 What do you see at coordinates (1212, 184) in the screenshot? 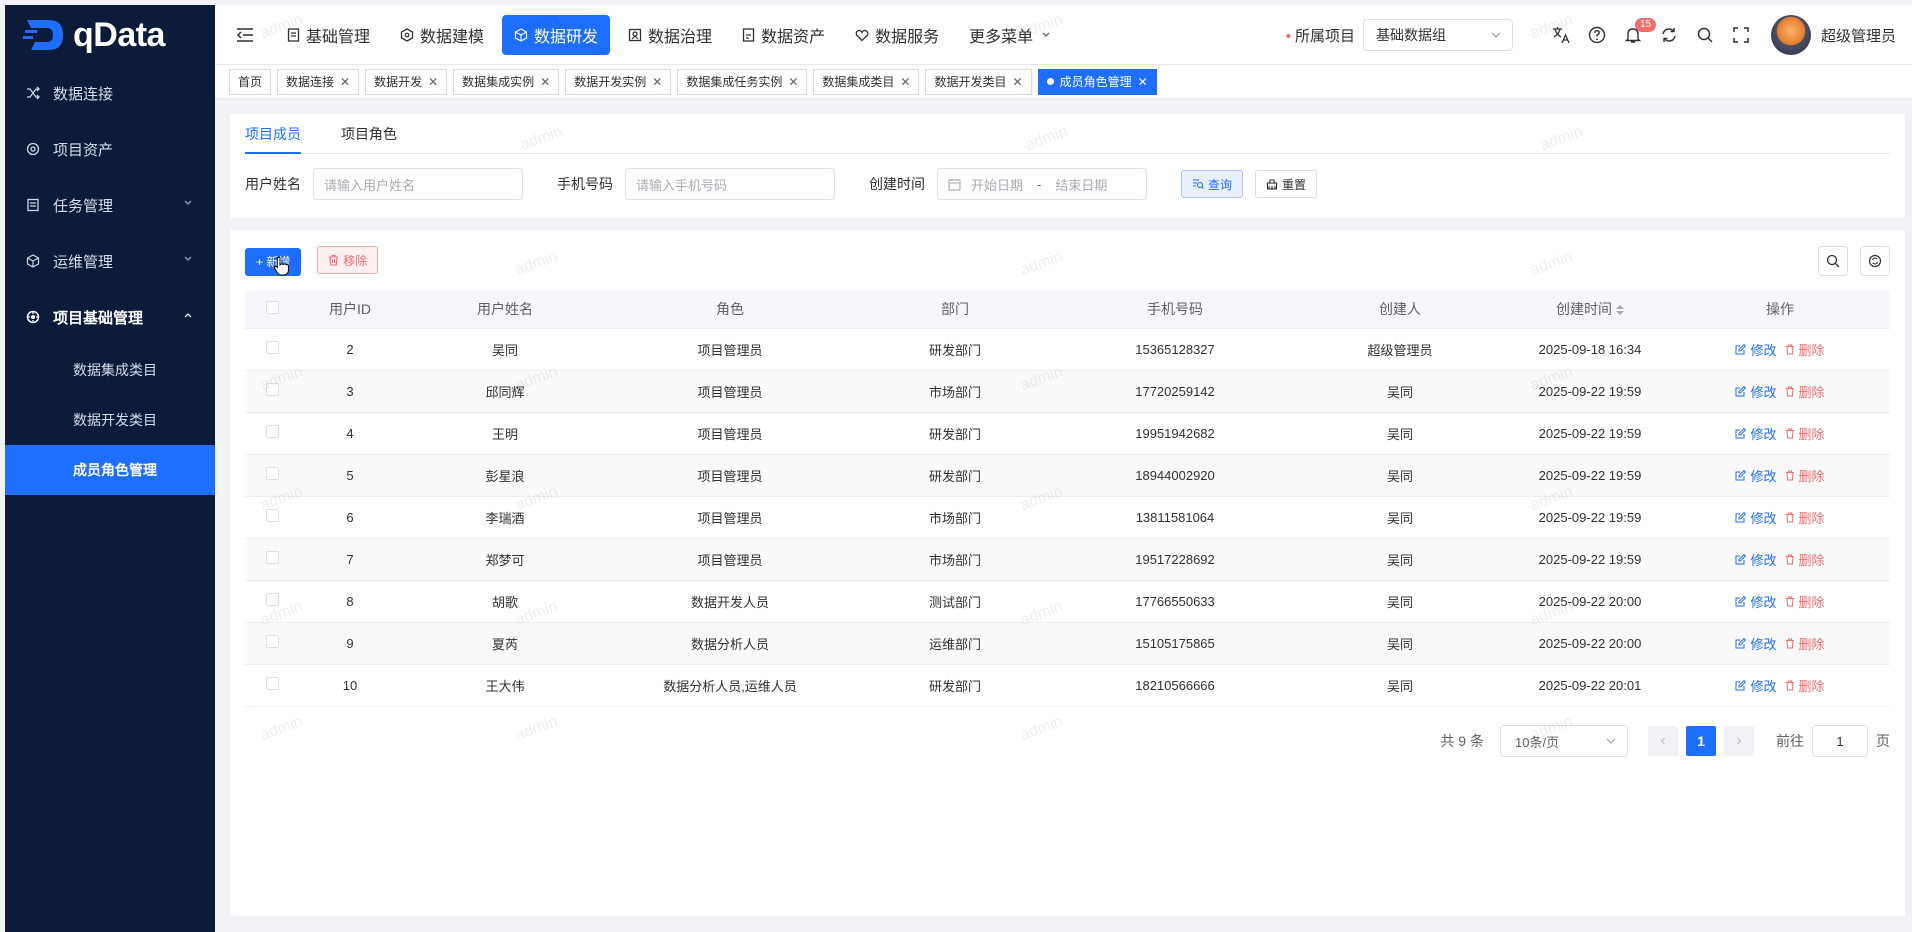
I see `query-button: 查询` at bounding box center [1212, 184].